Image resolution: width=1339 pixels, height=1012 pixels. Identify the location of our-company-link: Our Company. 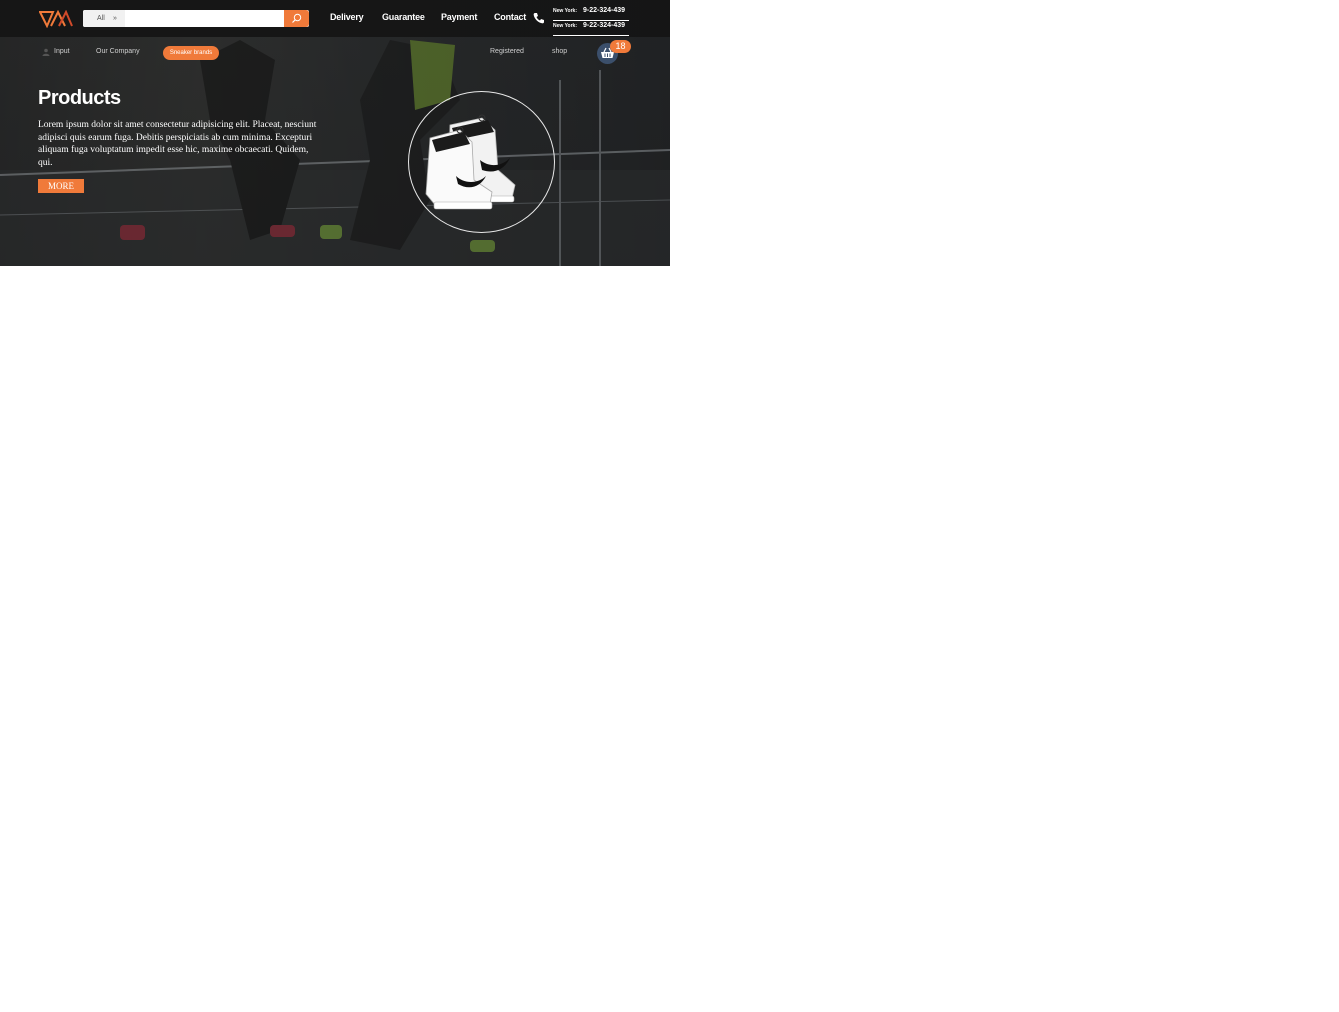
(118, 51).